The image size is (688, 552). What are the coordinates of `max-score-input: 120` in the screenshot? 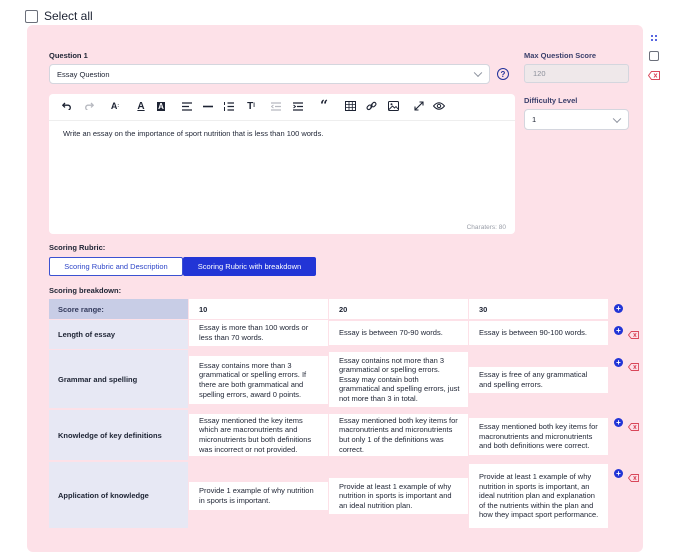 It's located at (576, 73).